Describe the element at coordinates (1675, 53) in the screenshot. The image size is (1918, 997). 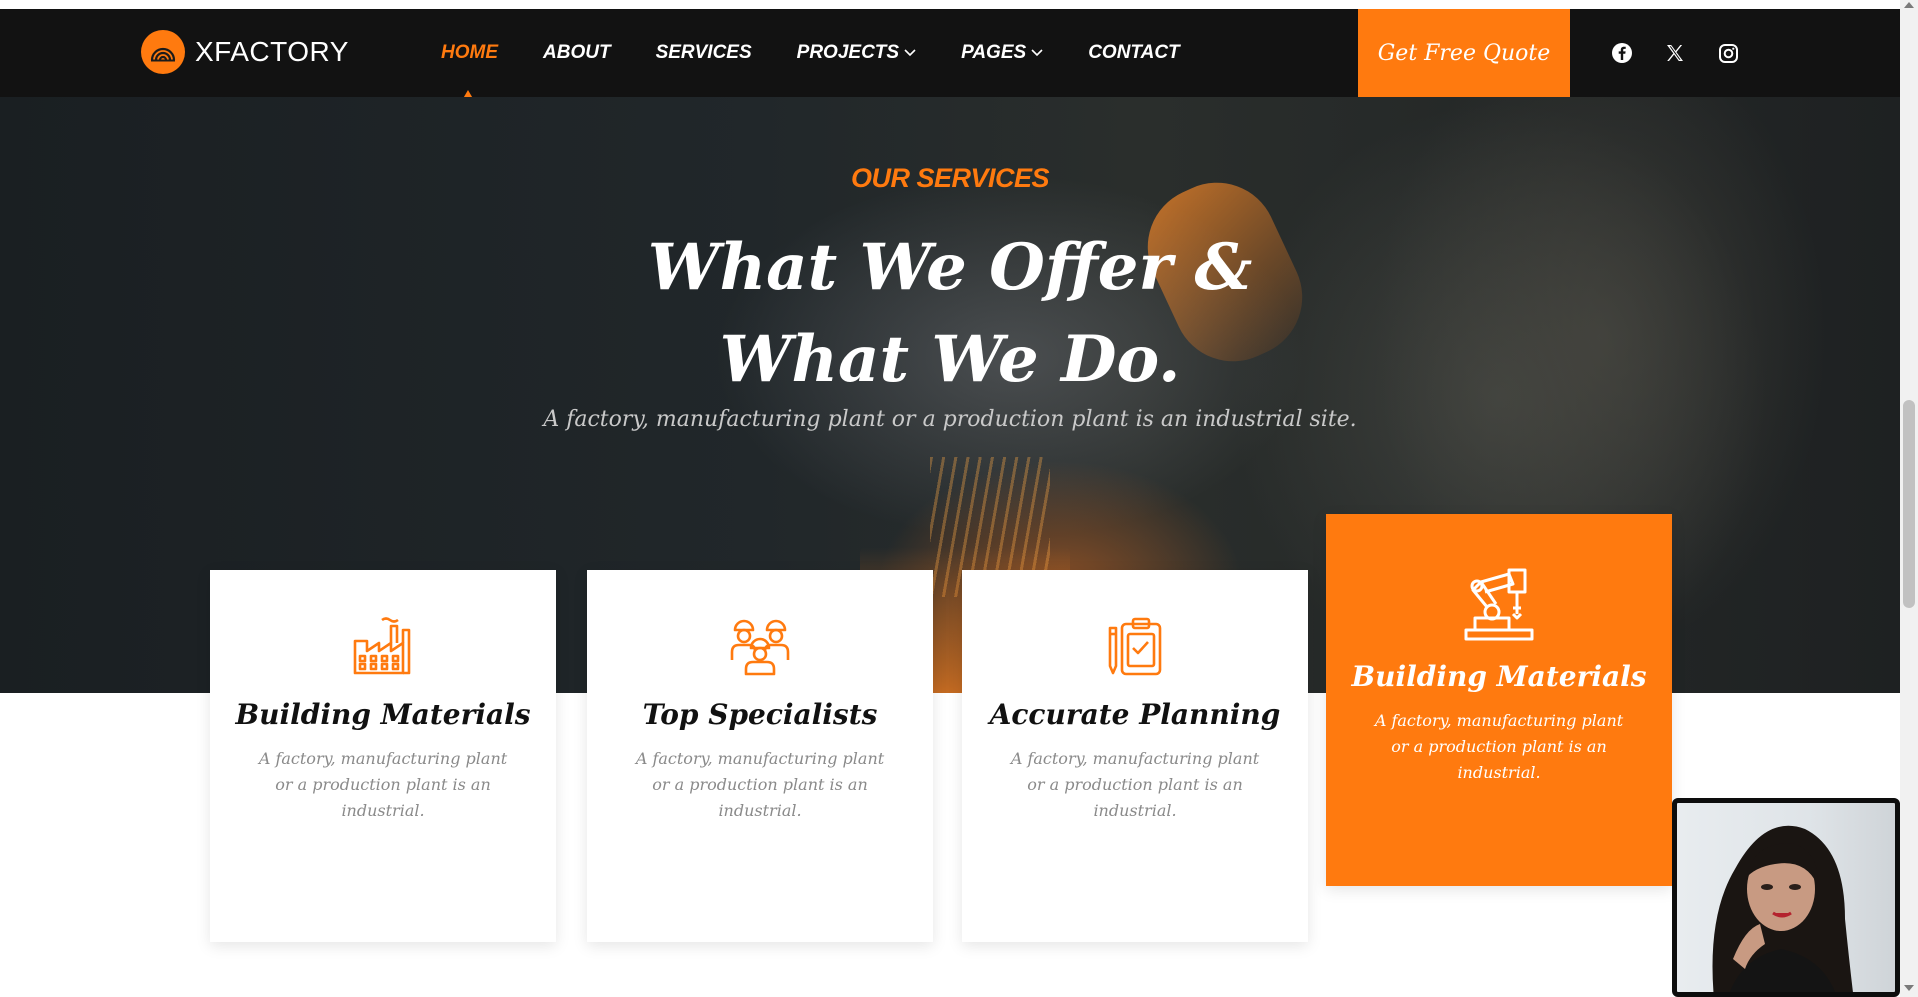
I see `x-twitter-icon` at that location.